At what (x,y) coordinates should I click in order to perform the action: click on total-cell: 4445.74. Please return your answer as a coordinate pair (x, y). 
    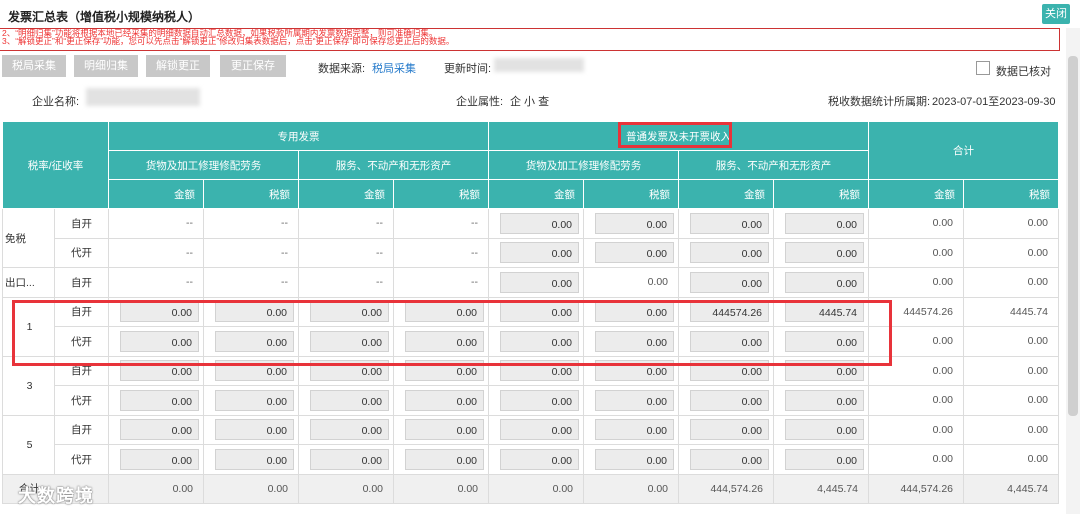
    Looking at the image, I should click on (1011, 311).